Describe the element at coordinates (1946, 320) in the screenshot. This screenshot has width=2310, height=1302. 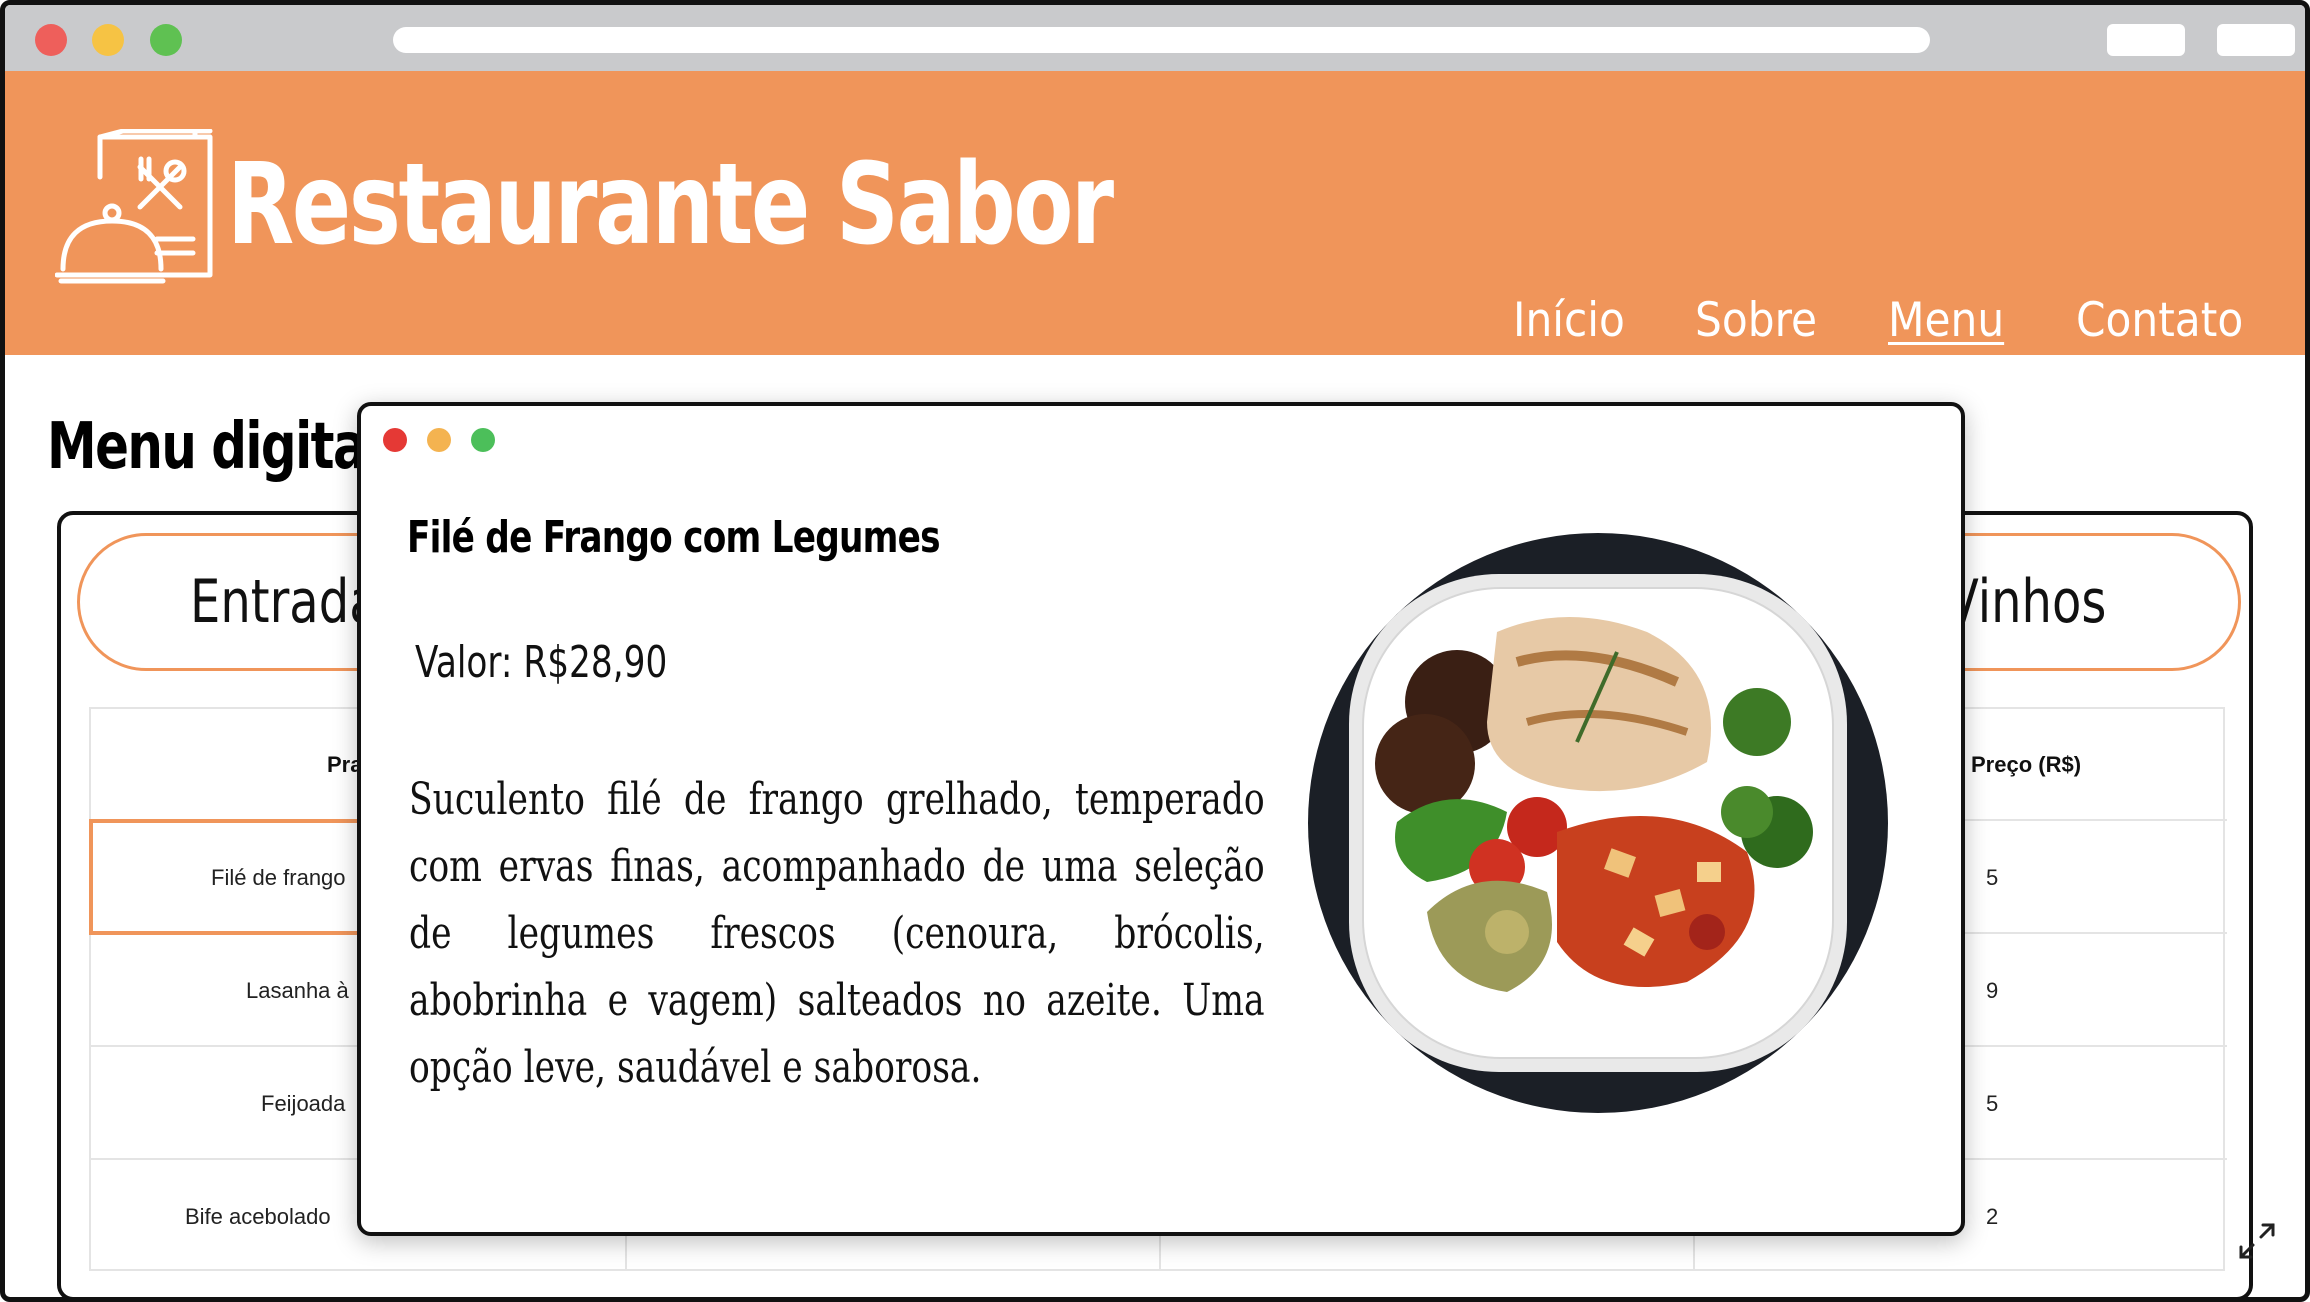
I see `nav-menu: Menu` at that location.